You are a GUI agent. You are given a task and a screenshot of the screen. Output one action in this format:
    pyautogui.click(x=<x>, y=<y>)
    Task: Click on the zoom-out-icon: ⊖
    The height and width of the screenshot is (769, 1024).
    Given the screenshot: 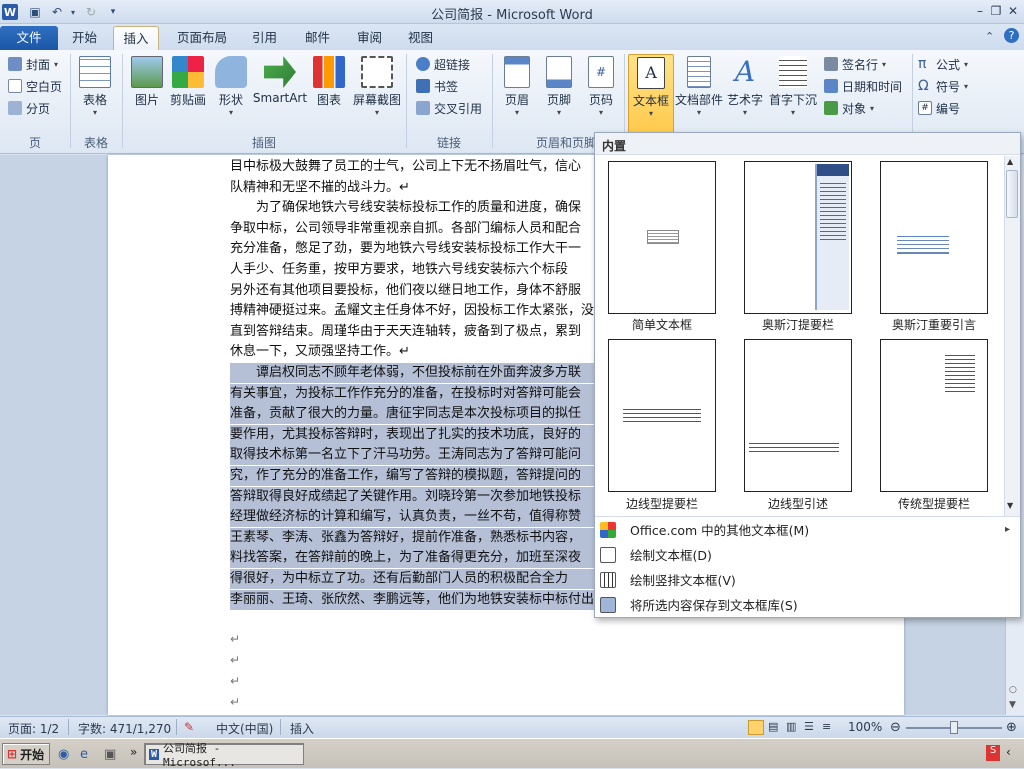 What is the action you would take?
    pyautogui.click(x=895, y=727)
    